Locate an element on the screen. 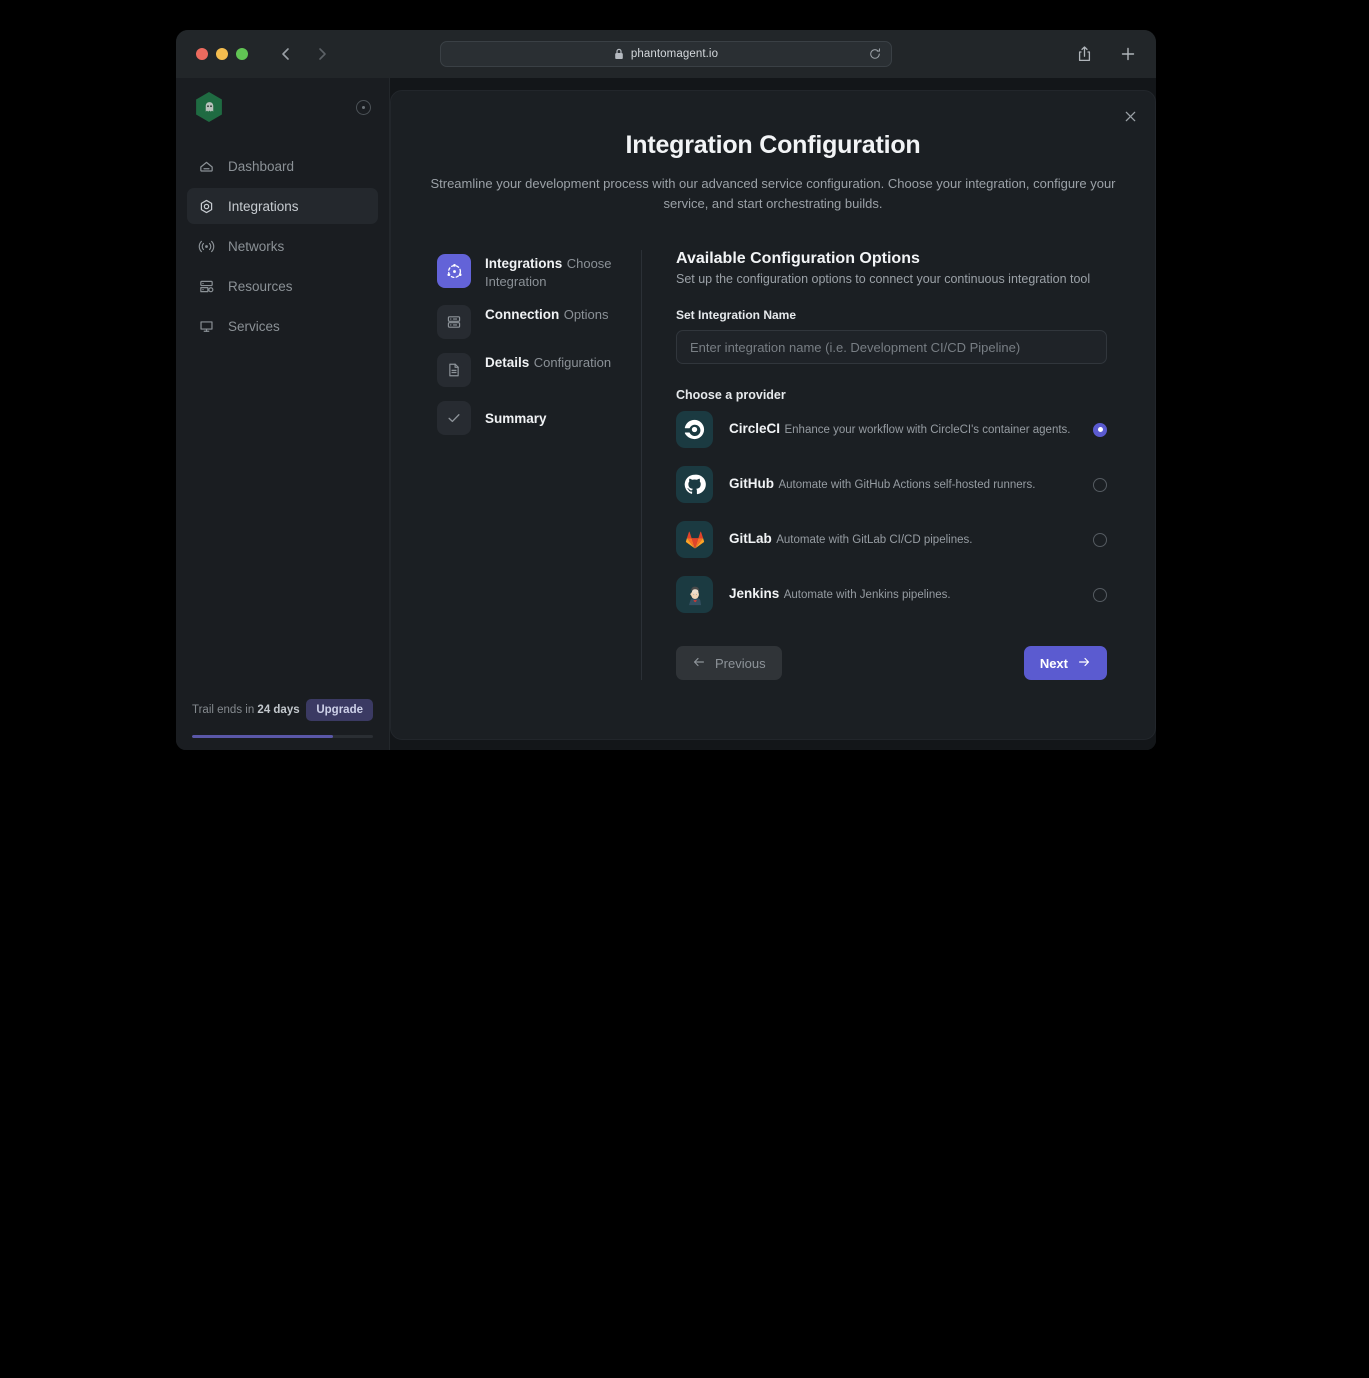 The image size is (1369, 1378). maximize-window-button is located at coordinates (242, 54).